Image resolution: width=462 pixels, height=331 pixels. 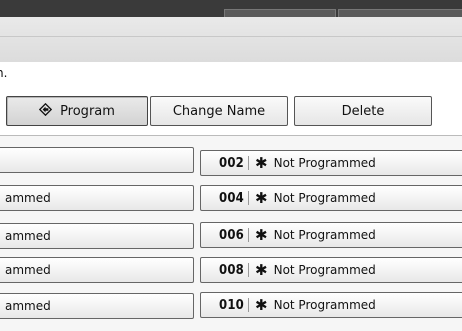 I want to click on header-divider, so click(x=231, y=36).